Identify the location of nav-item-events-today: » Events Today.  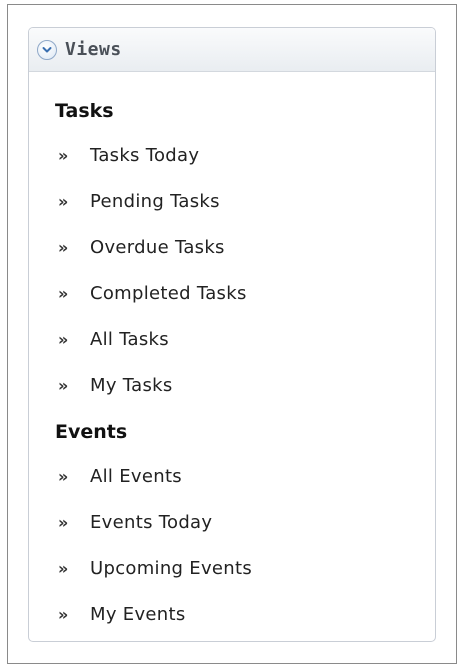
(135, 522).